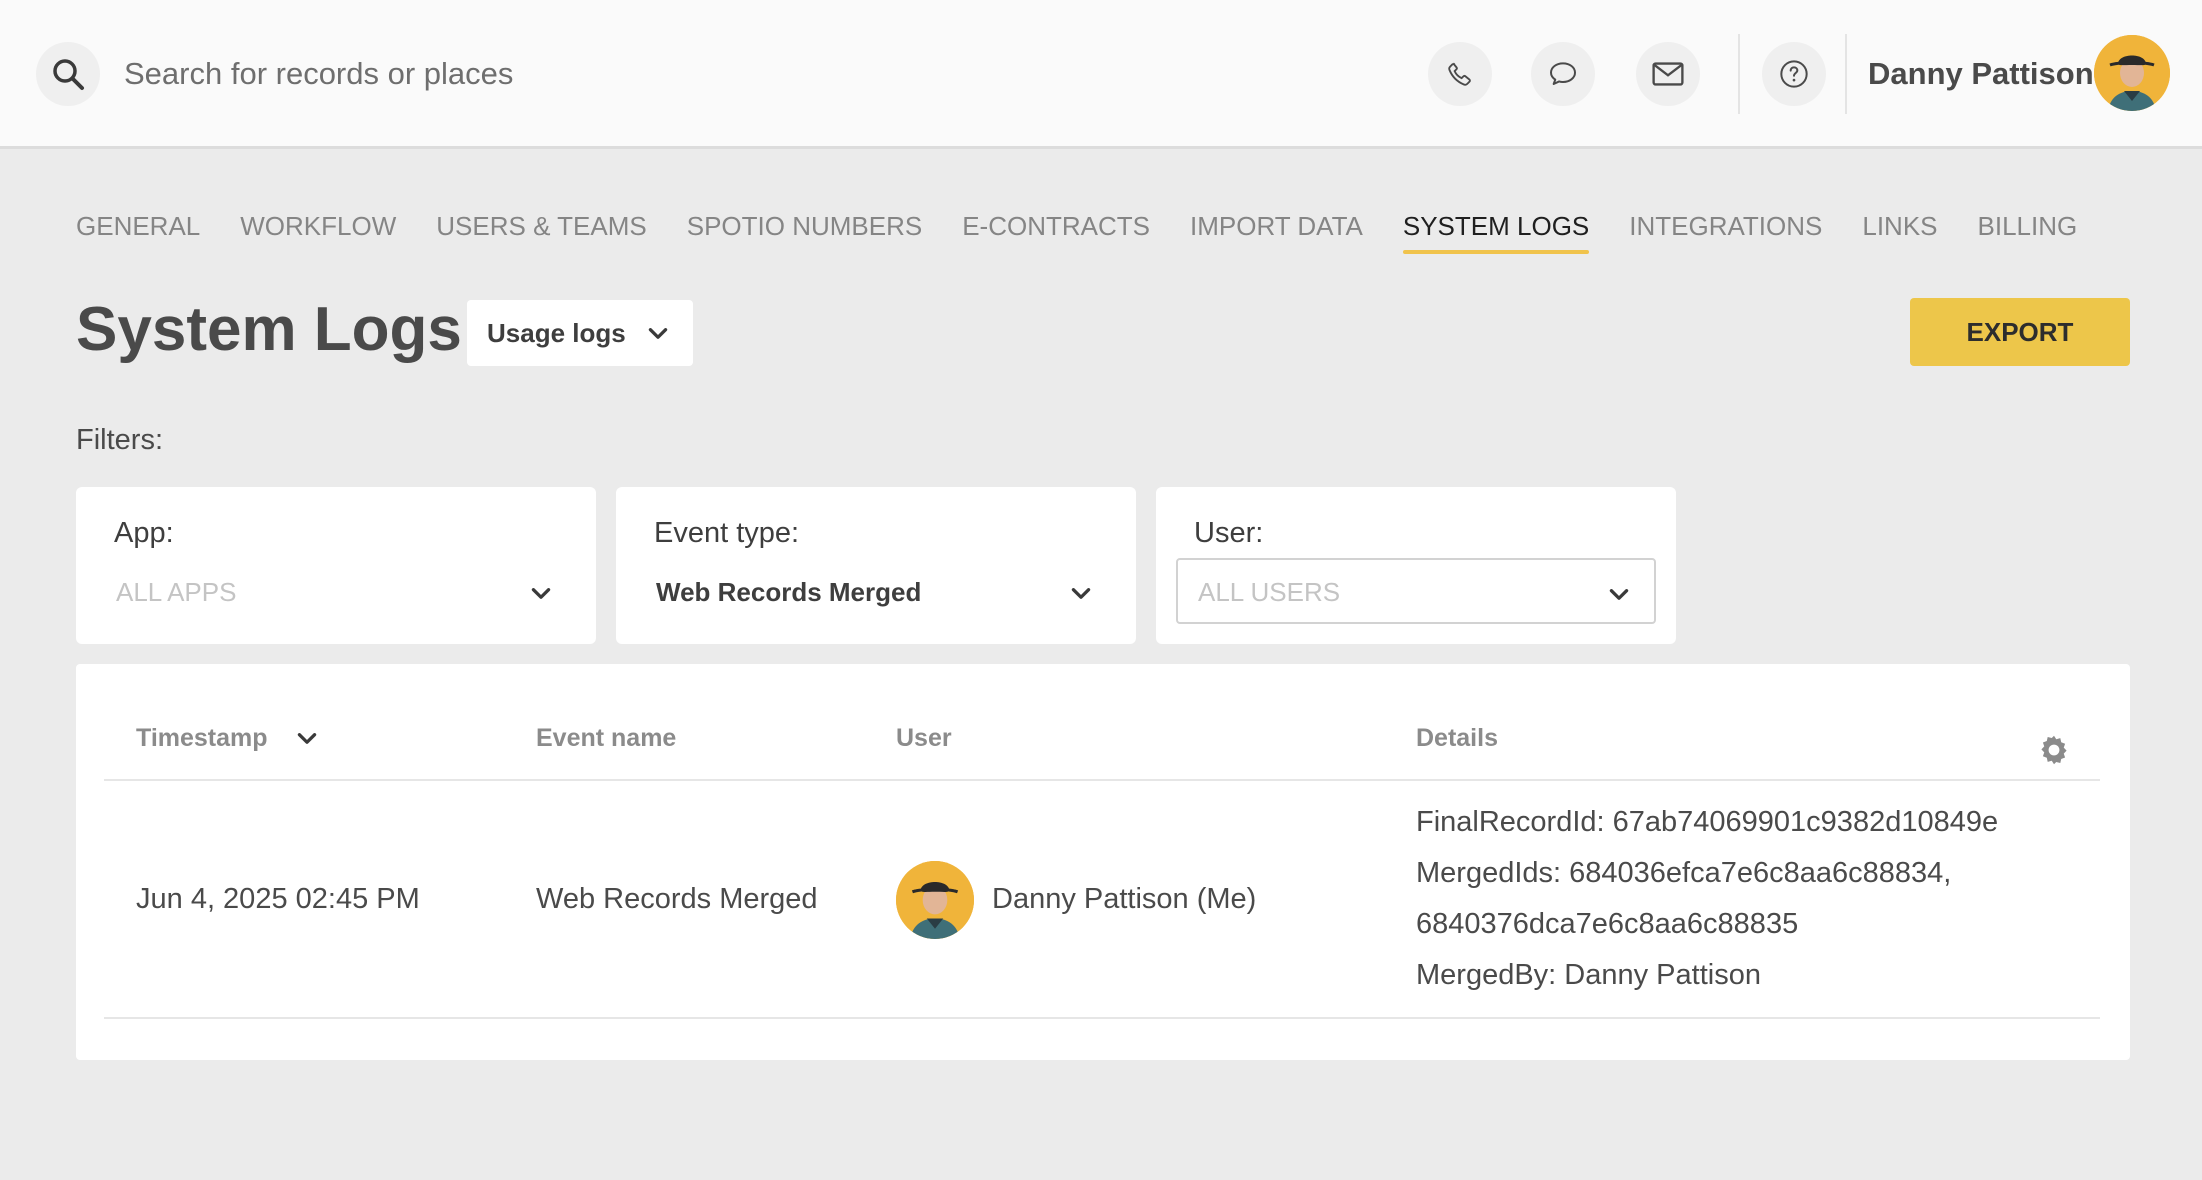 The height and width of the screenshot is (1180, 2202). Describe the element at coordinates (788, 592) in the screenshot. I see `event-type-filter-select: Web Records Merged` at that location.